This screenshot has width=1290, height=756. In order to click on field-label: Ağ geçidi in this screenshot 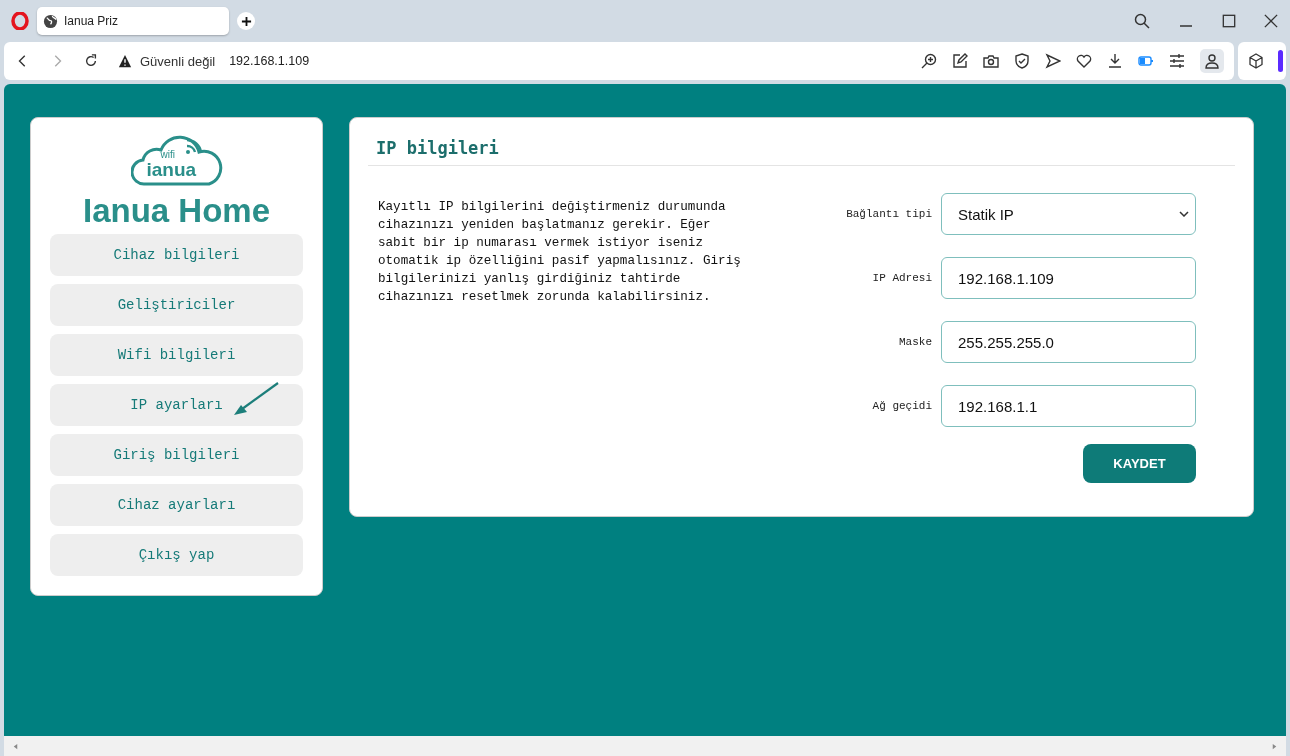, I will do `click(902, 406)`.